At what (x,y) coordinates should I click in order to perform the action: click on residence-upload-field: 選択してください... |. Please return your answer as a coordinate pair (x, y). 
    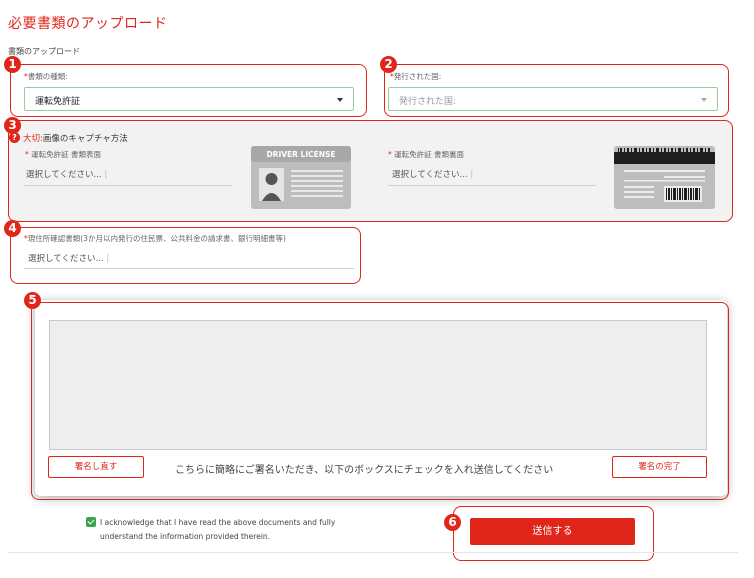
    Looking at the image, I should click on (68, 258).